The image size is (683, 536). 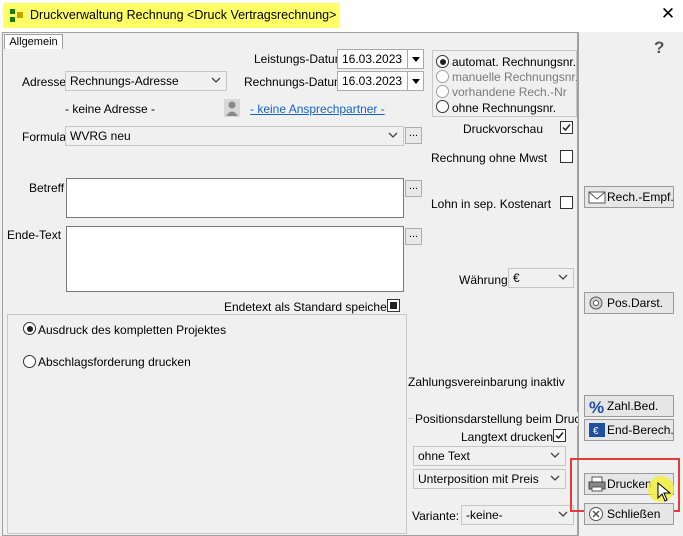 I want to click on adresse-label: Adresse, so click(x=44, y=82).